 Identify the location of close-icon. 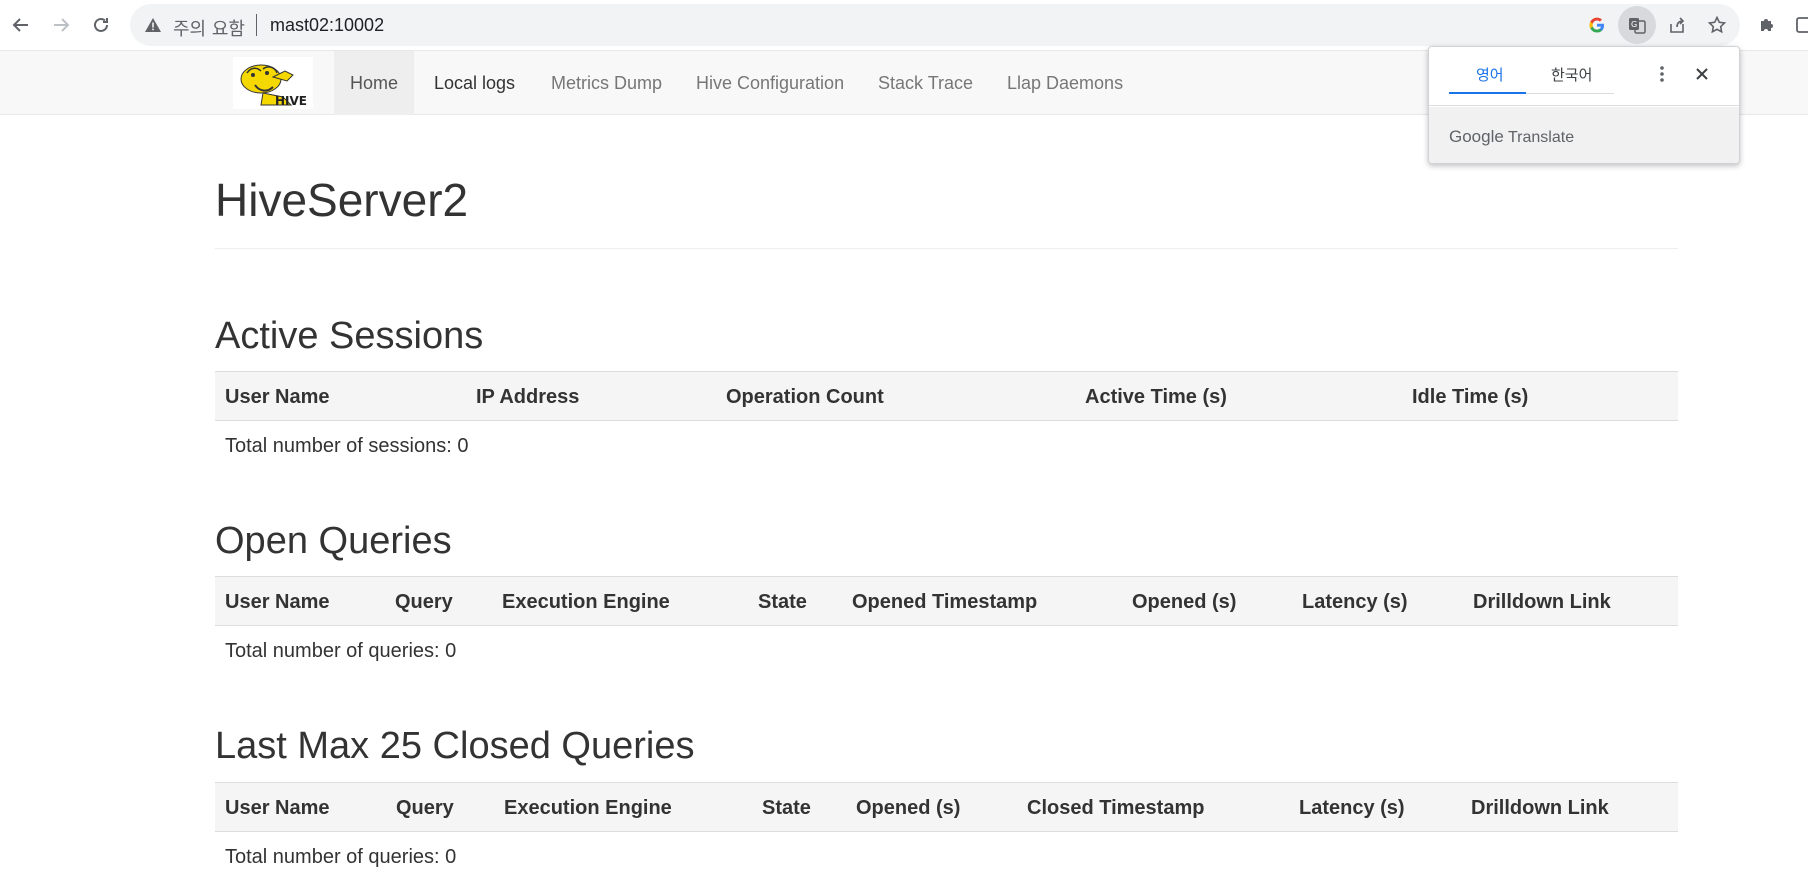
(1702, 74).